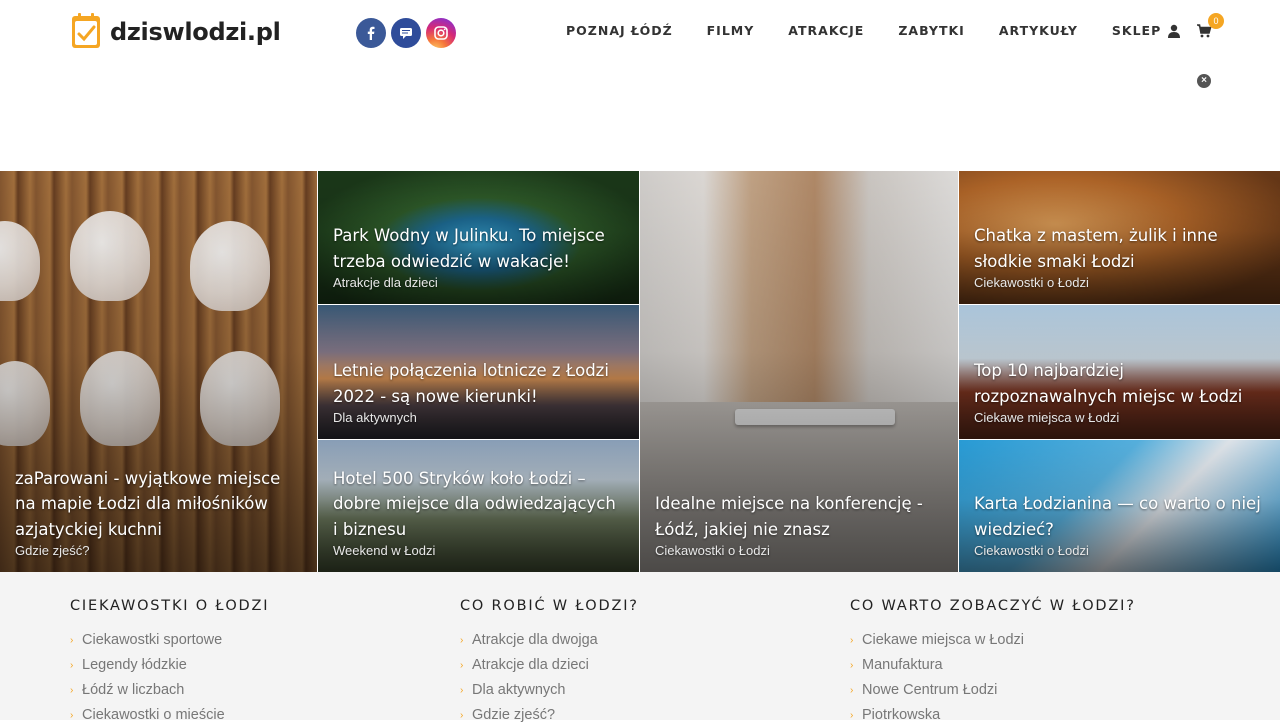 The height and width of the screenshot is (728, 1280). What do you see at coordinates (549, 606) in the screenshot?
I see `footer-heading: CO ROBIĆ W ŁODZI?` at bounding box center [549, 606].